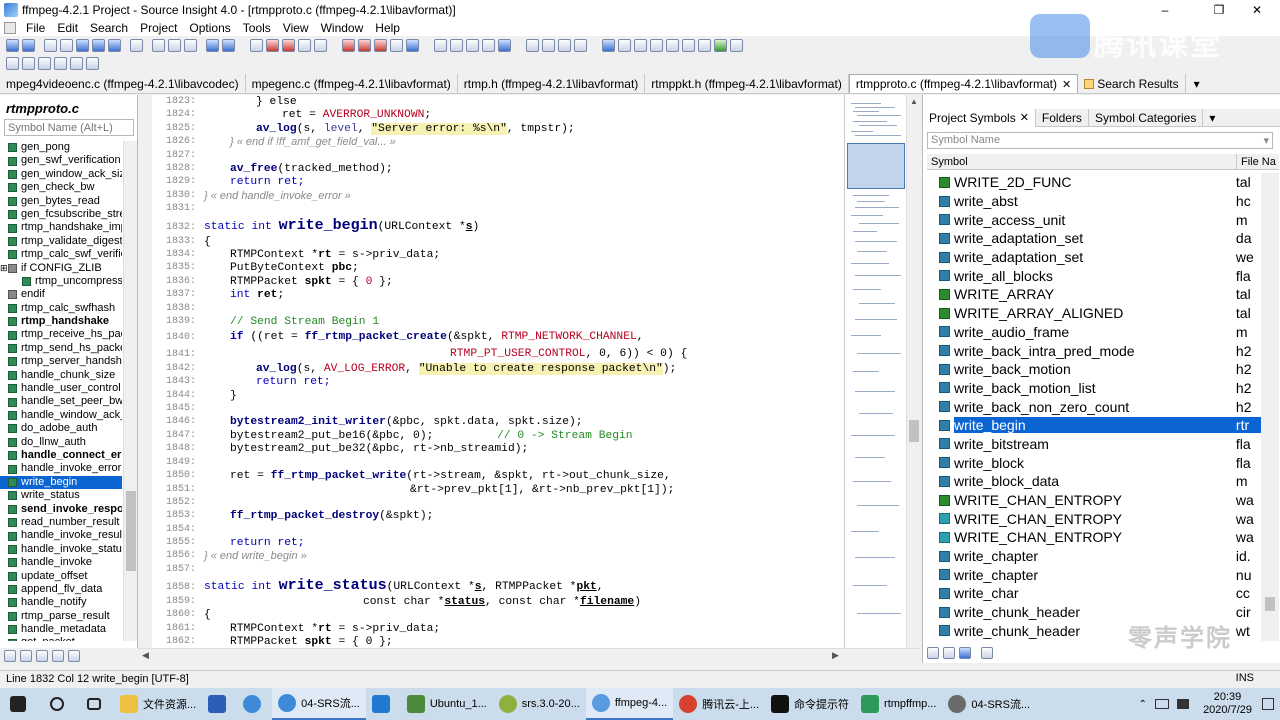 The image size is (1280, 720). Describe the element at coordinates (304, 45) in the screenshot. I see `replace-icon` at that location.